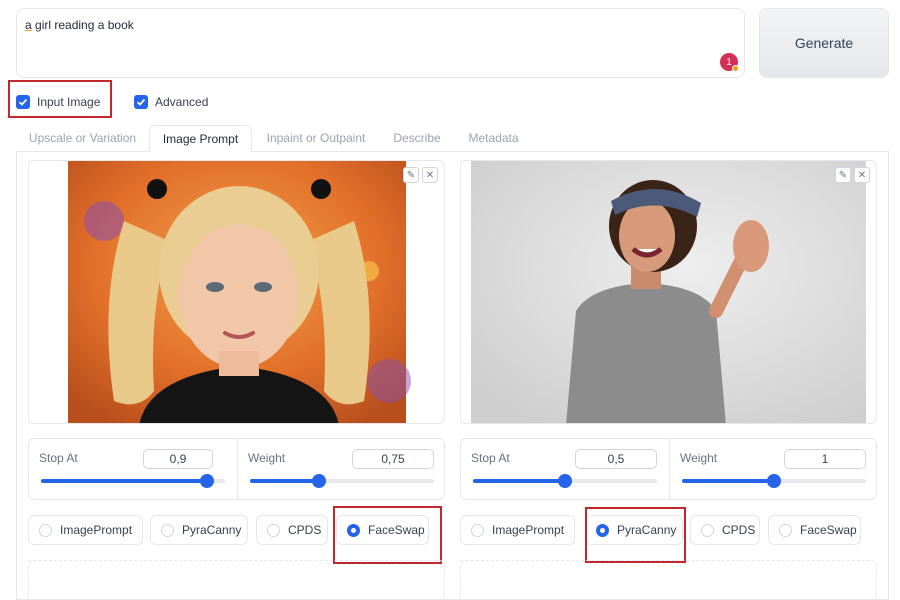 Image resolution: width=900 pixels, height=600 pixels. What do you see at coordinates (824, 43) in the screenshot?
I see `generate-button: Generate` at bounding box center [824, 43].